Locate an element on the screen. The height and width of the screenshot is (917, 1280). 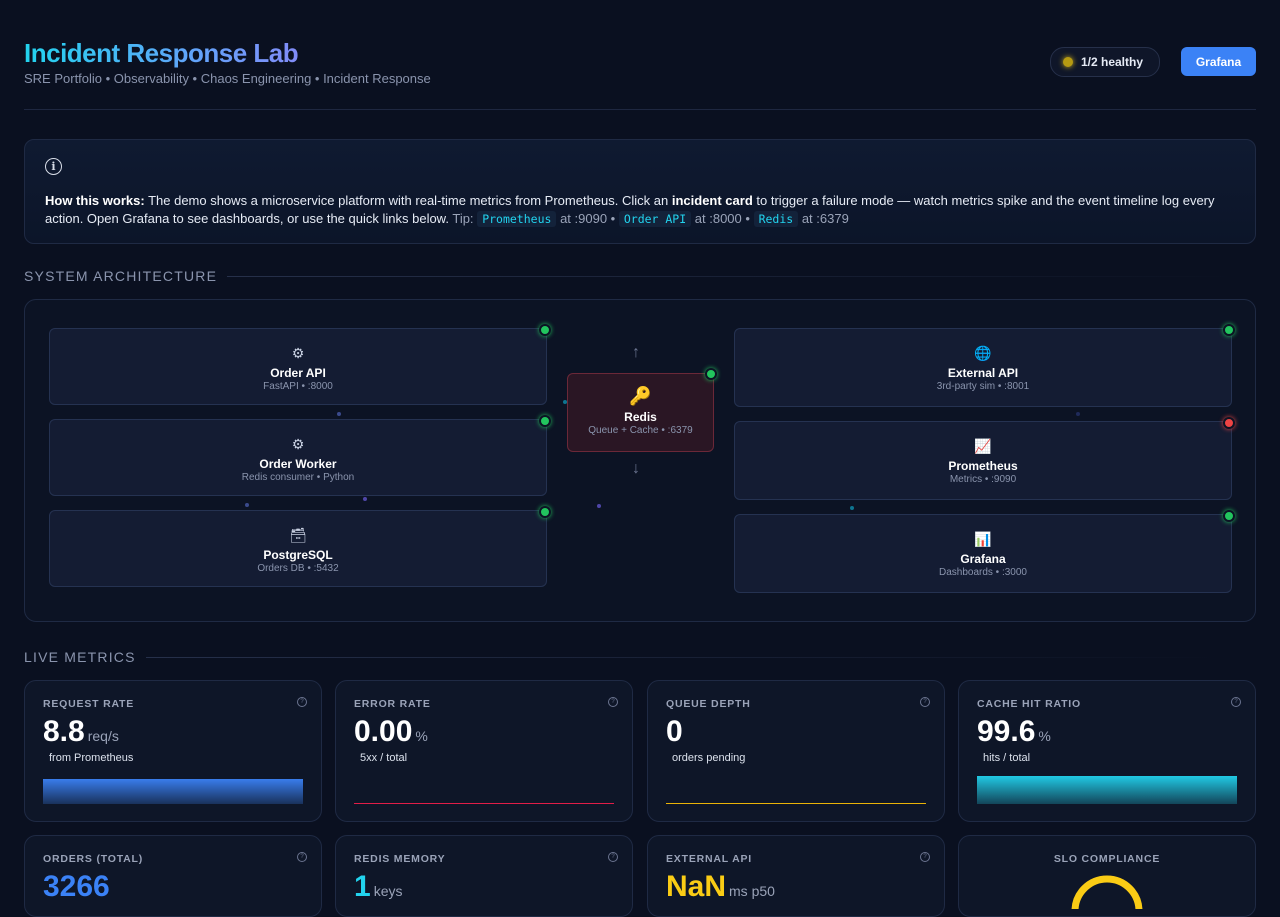
info-tip: Tip: is located at coordinates (463, 218).